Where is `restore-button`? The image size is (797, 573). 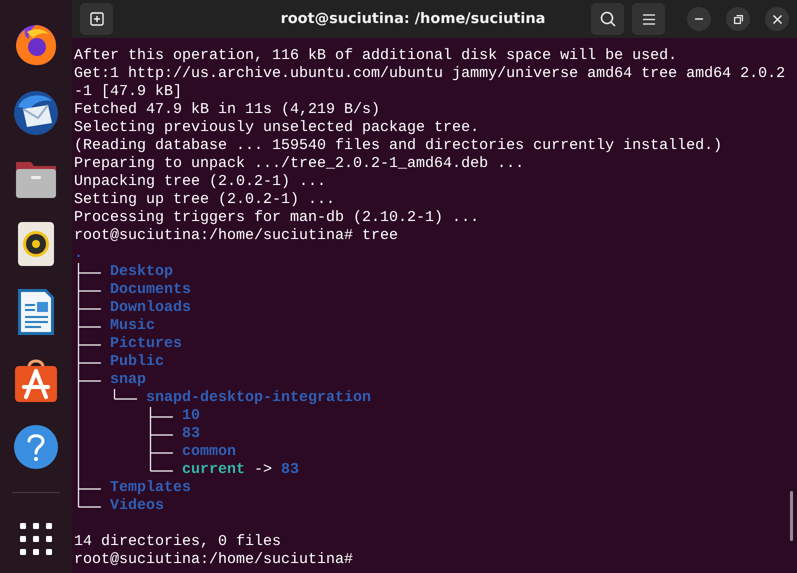 restore-button is located at coordinates (738, 19).